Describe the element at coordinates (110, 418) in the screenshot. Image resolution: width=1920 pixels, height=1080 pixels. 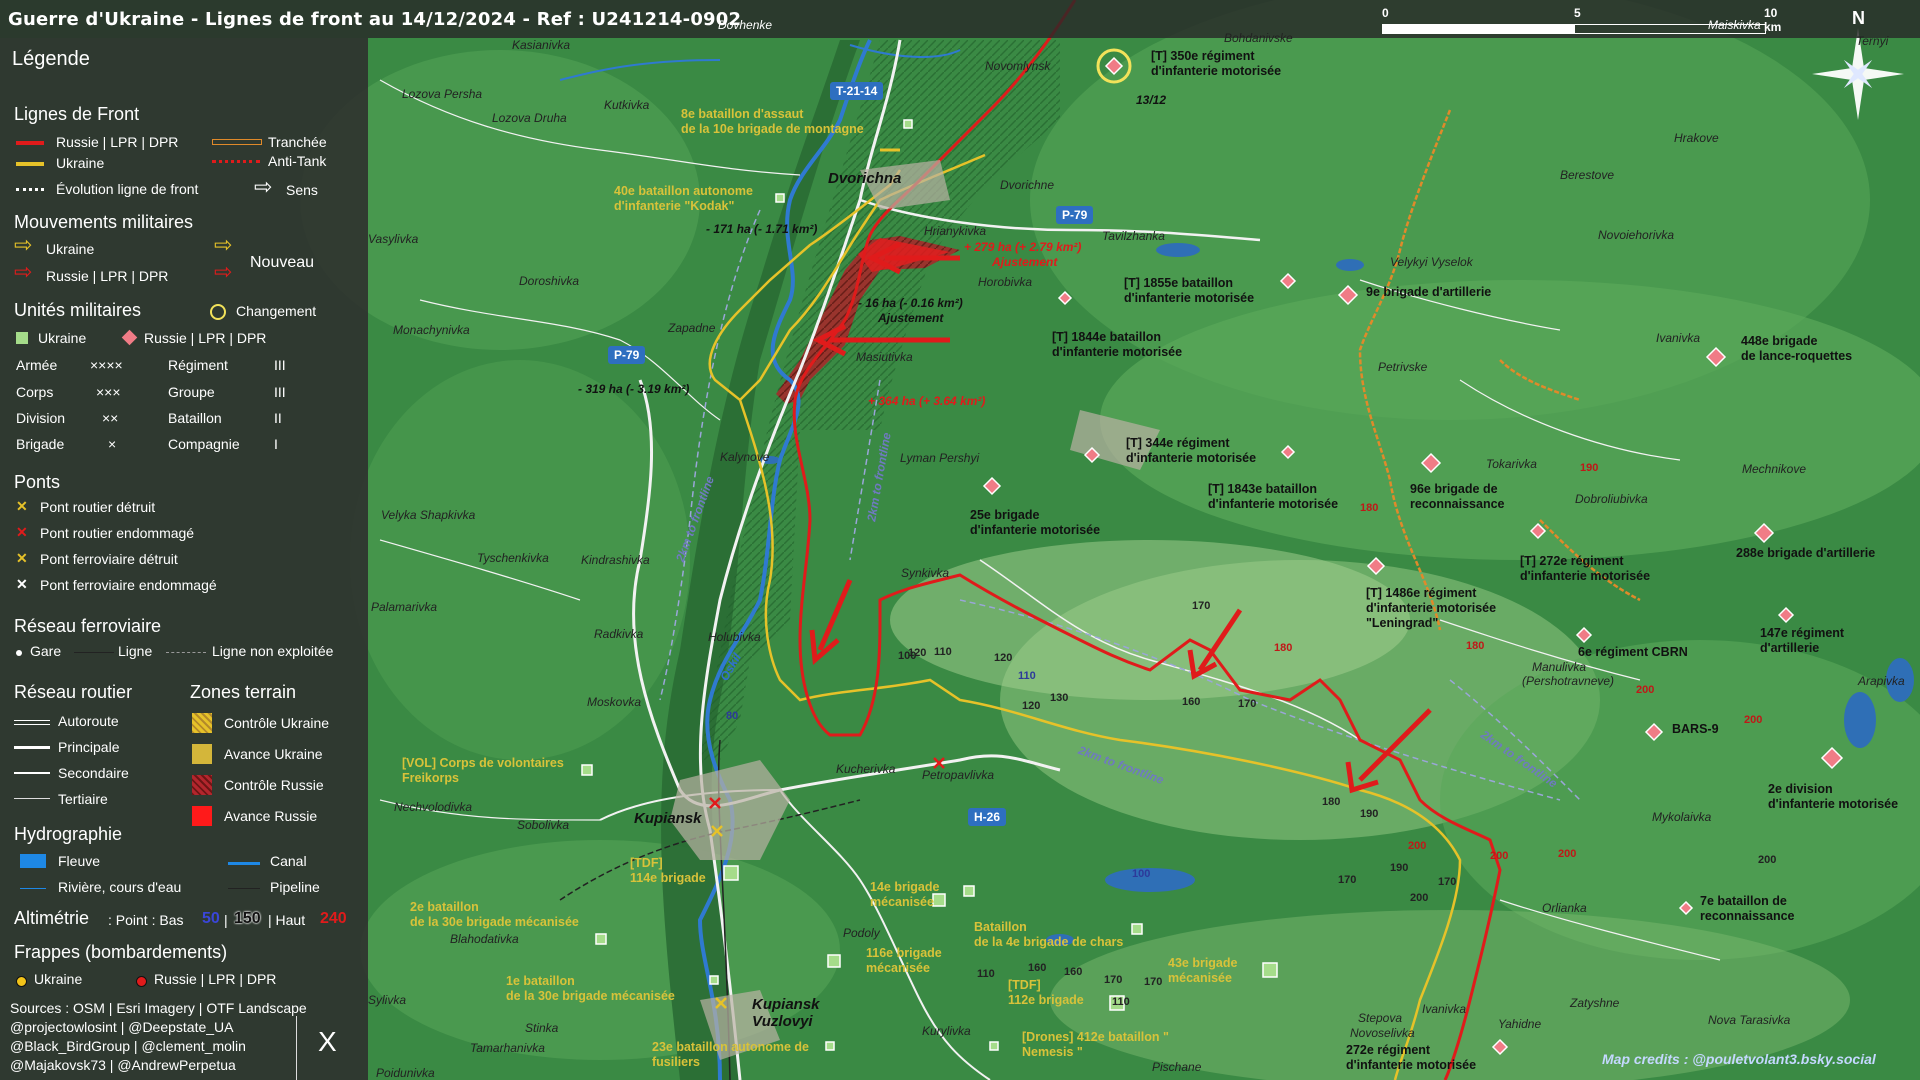
I see `unit-size-symbol: ××` at that location.